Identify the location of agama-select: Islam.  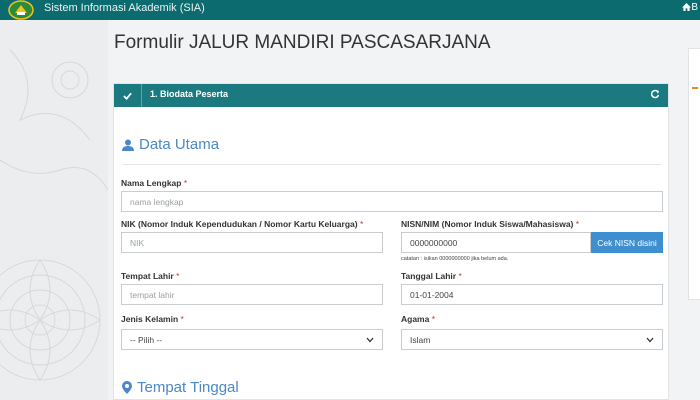
(532, 339).